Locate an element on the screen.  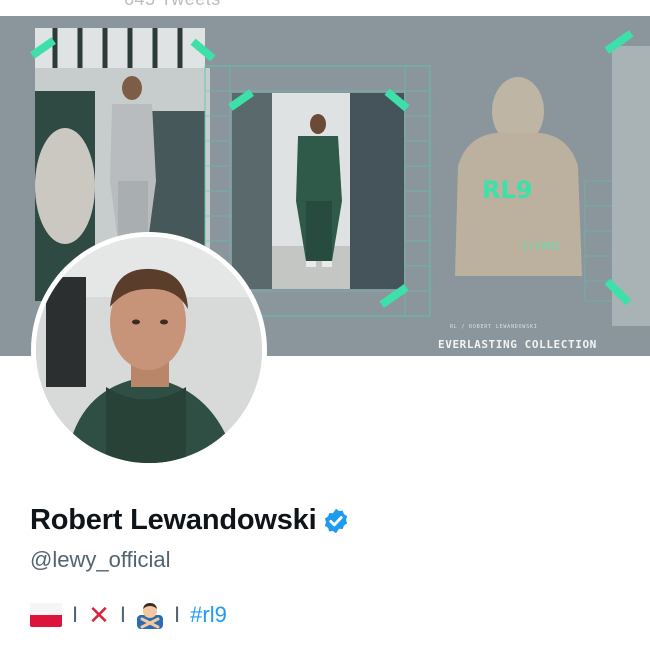
banner-subtitle: RL / ROBERT LEWANDOWSKI is located at coordinates (494, 327).